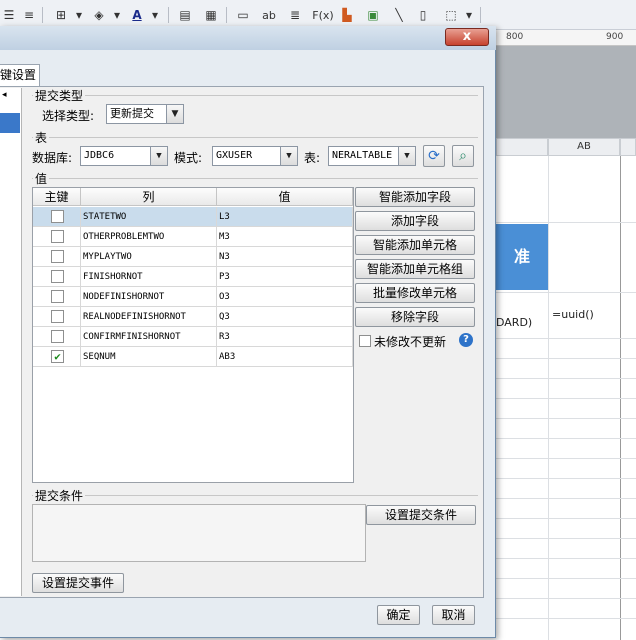 This screenshot has width=636, height=640. I want to click on column-cell: OTHERPROBLEMTWO, so click(149, 237).